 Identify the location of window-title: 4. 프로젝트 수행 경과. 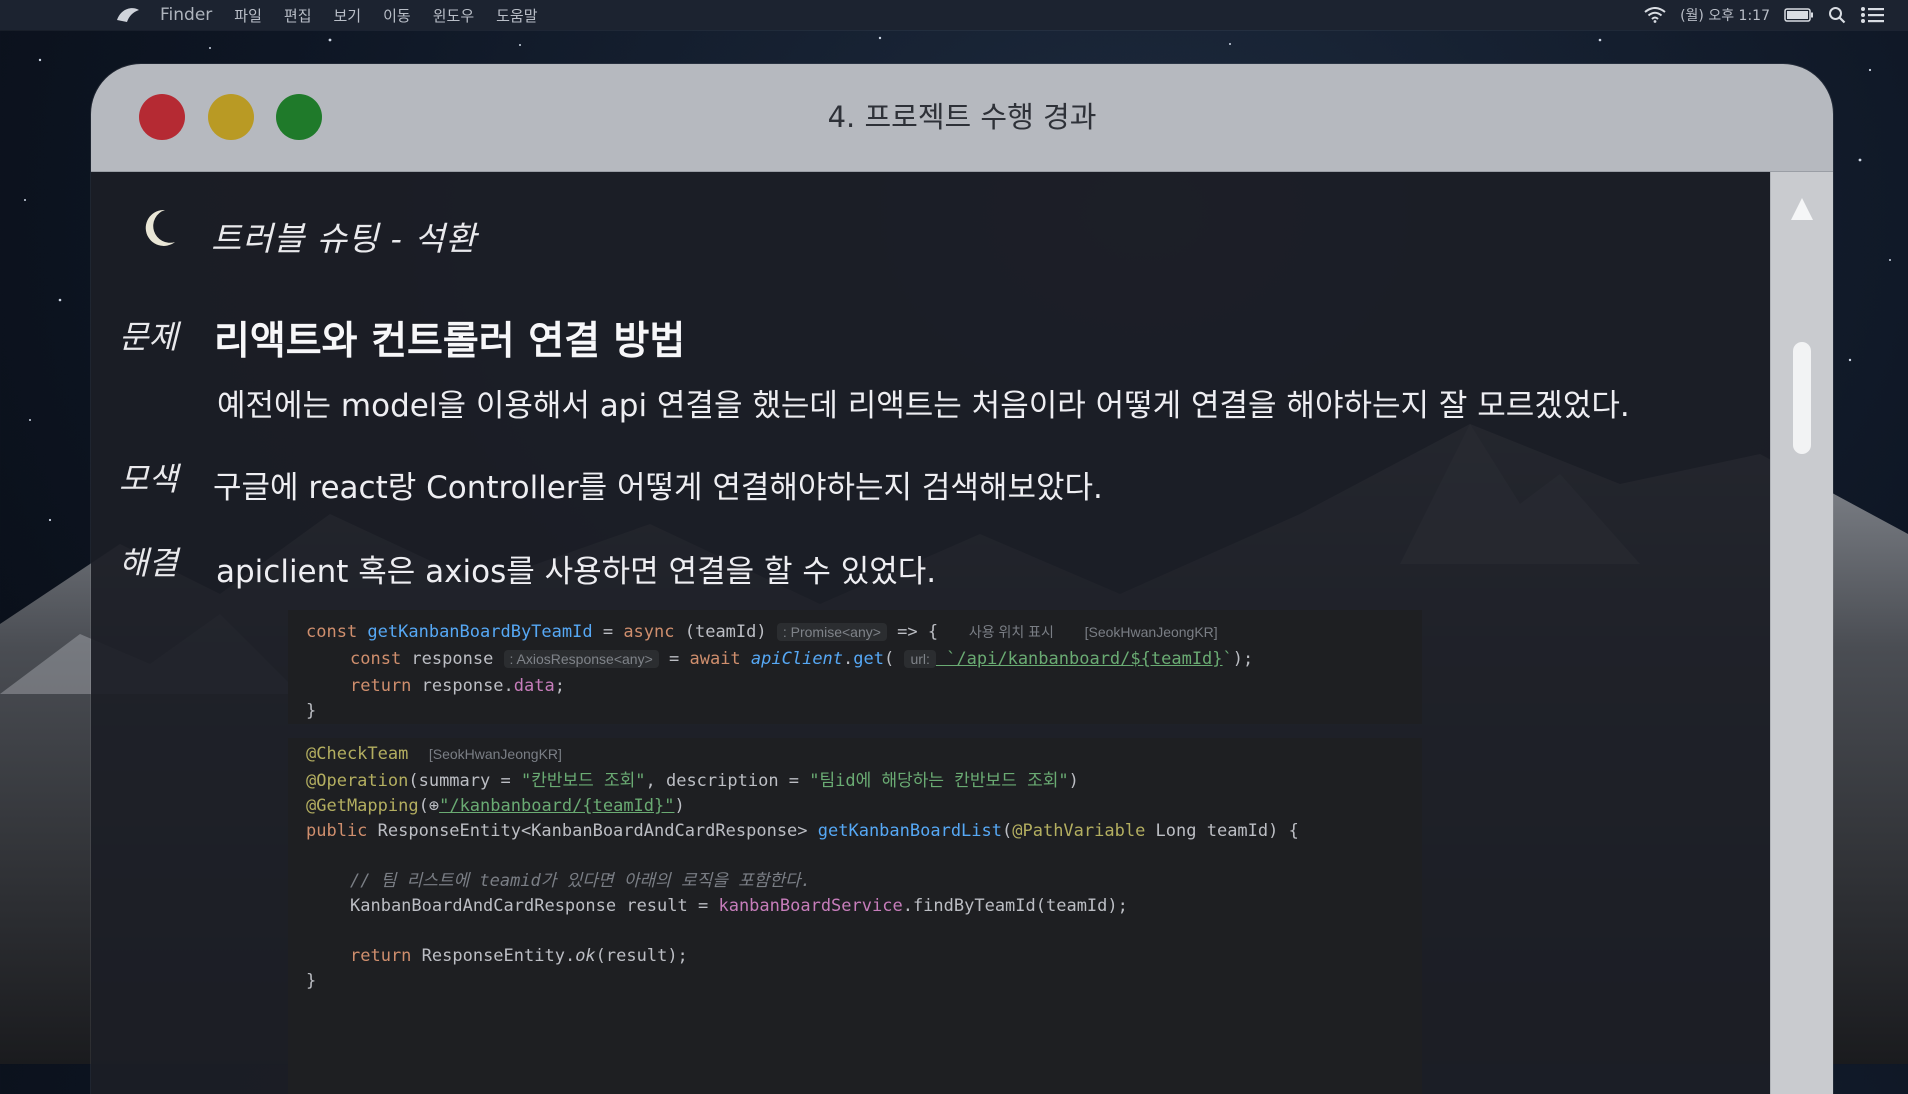
(962, 117).